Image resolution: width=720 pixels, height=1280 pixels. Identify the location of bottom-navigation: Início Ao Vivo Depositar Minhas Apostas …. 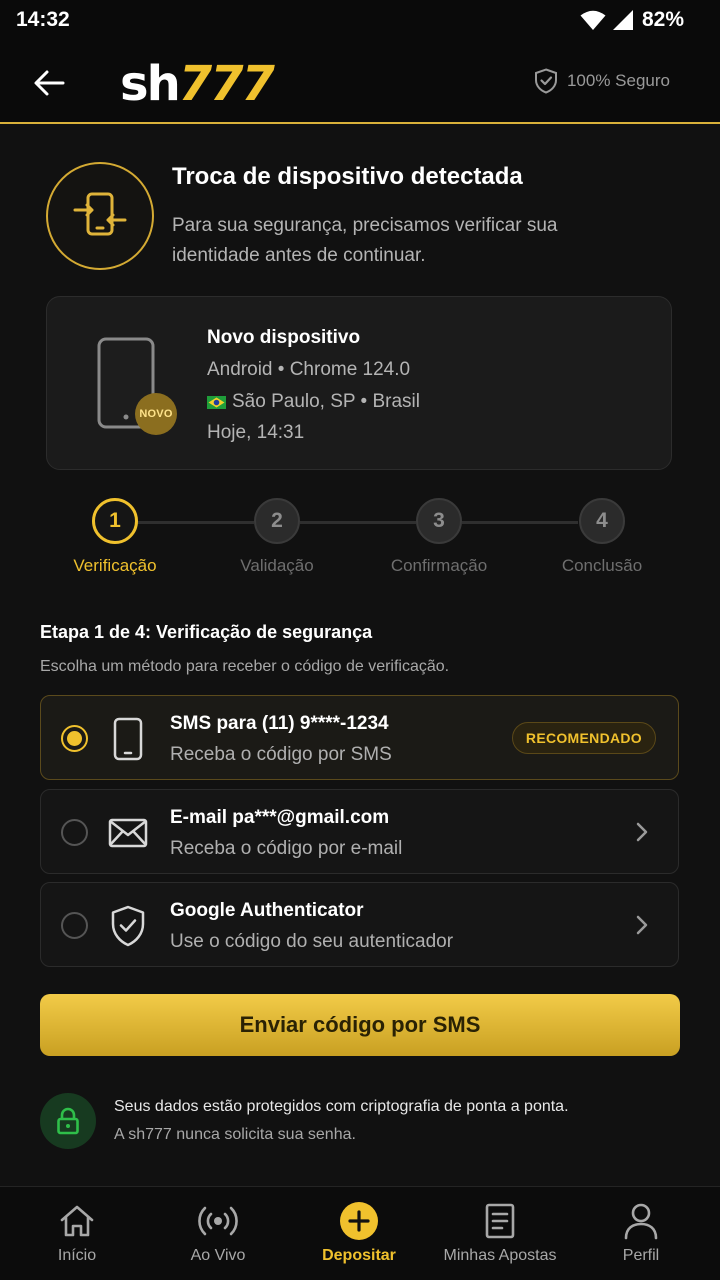
(360, 1233).